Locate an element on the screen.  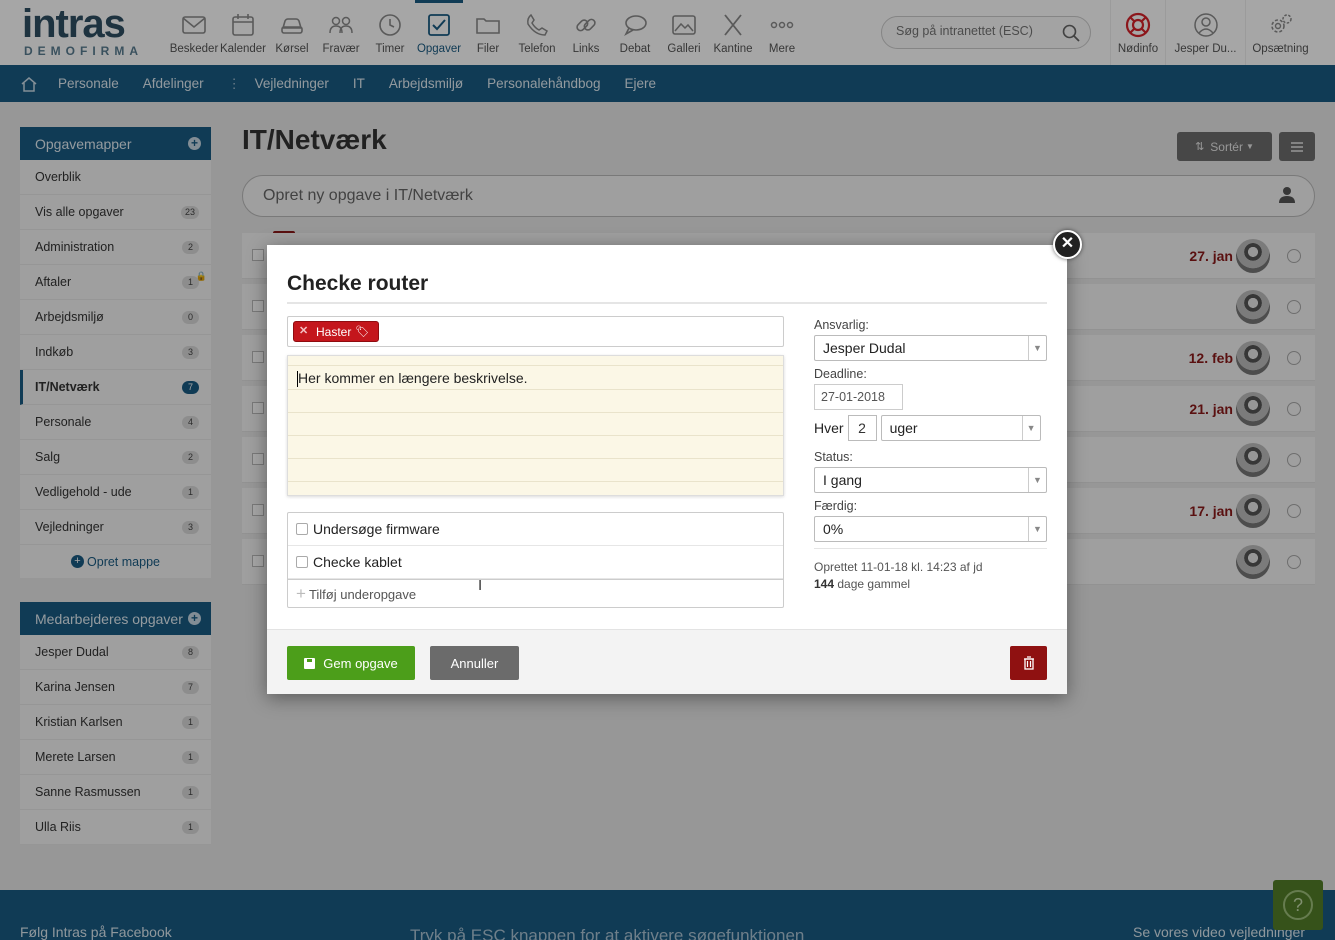
add-subtask-label: Tilføj underopgave is located at coordinates (362, 594).